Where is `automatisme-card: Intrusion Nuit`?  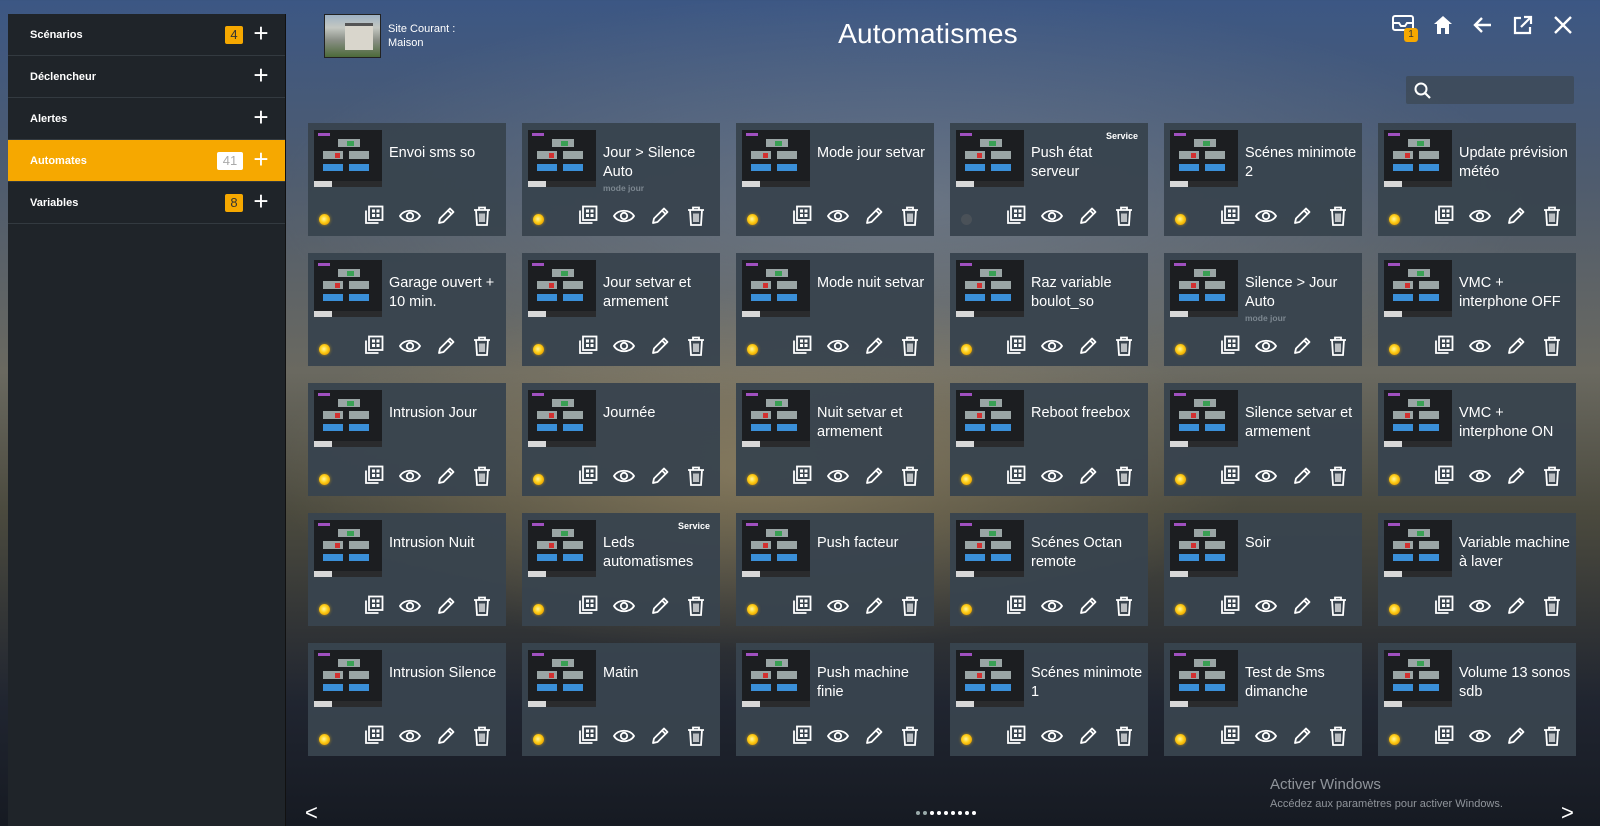
automatisme-card: Intrusion Nuit is located at coordinates (407, 569).